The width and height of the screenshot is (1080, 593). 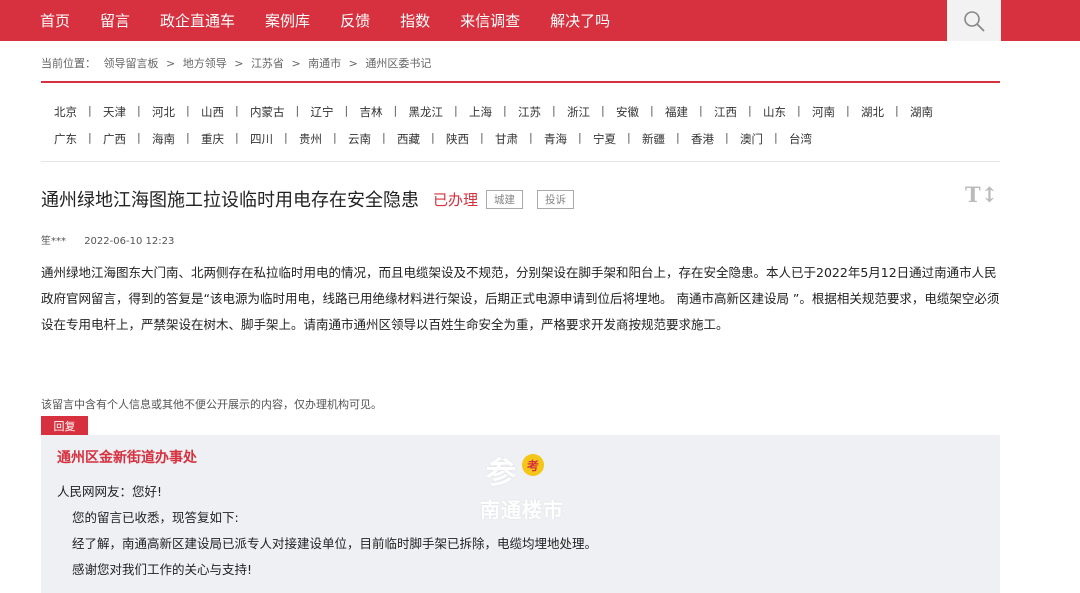 What do you see at coordinates (355, 20) in the screenshot?
I see `nav-item-feedback: 反馈` at bounding box center [355, 20].